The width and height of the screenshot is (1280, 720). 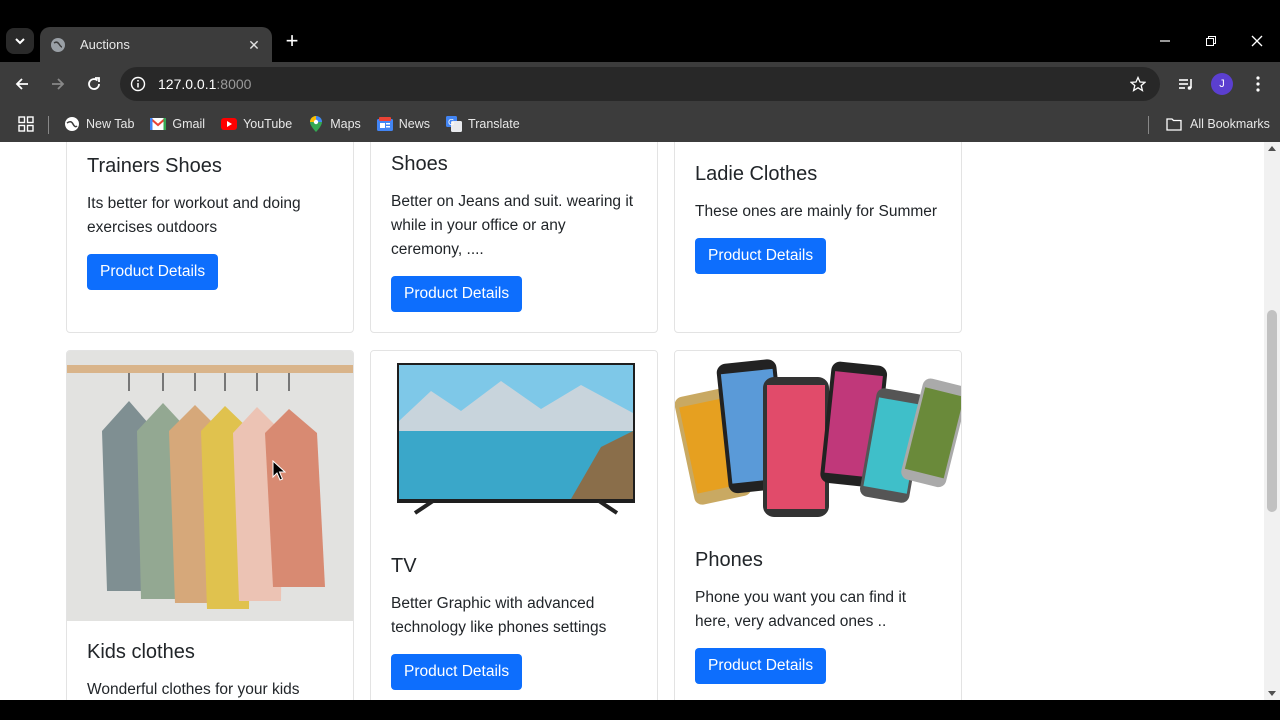 I want to click on folder-icon, so click(x=1174, y=124).